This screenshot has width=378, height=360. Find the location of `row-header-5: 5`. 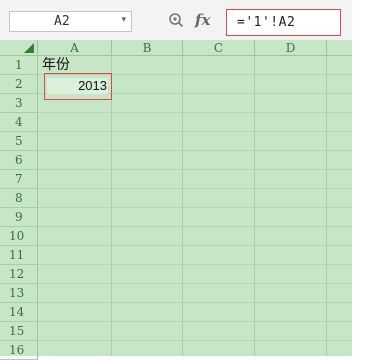

row-header-5: 5 is located at coordinates (19, 141).